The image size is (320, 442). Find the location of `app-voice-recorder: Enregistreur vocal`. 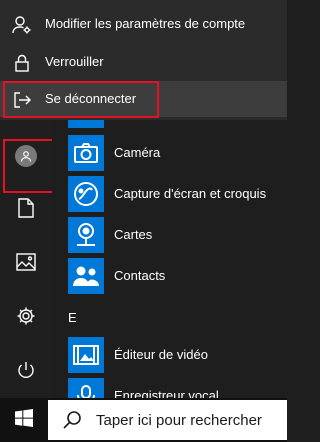

app-voice-recorder: Enregistreur vocal is located at coordinates (169, 387).